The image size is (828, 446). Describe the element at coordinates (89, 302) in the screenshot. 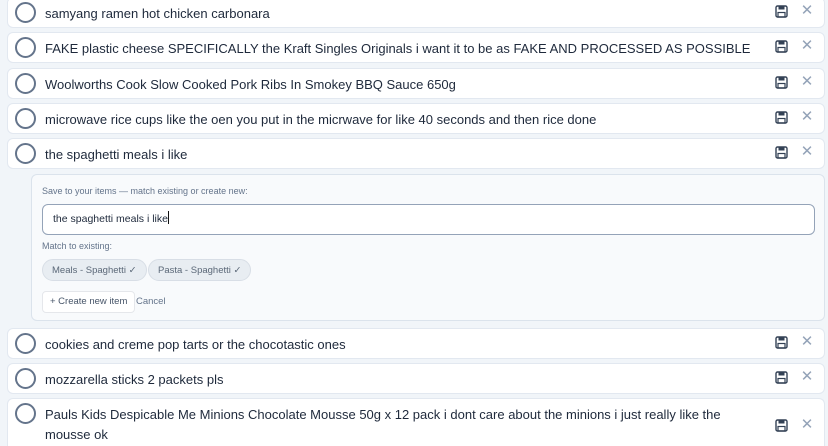

I see `create-new-item-button: + Create new item` at that location.